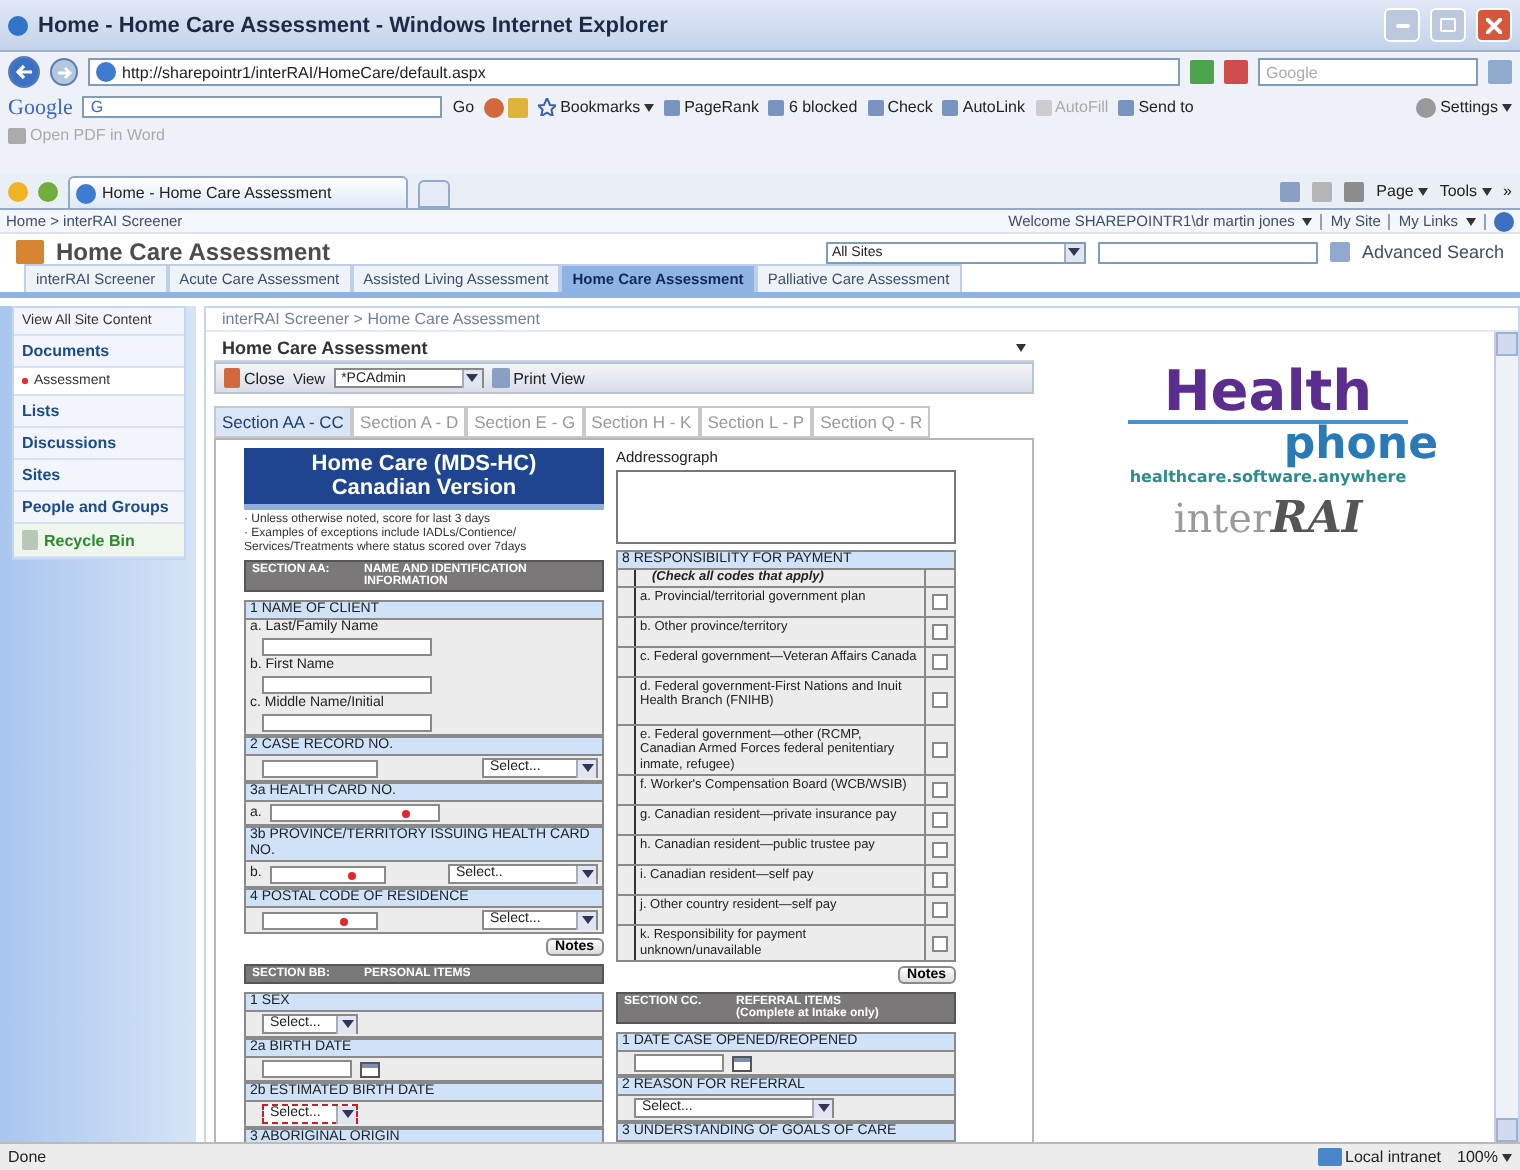 This screenshot has width=1520, height=1170. I want to click on page-menu-button: Page, so click(1402, 191).